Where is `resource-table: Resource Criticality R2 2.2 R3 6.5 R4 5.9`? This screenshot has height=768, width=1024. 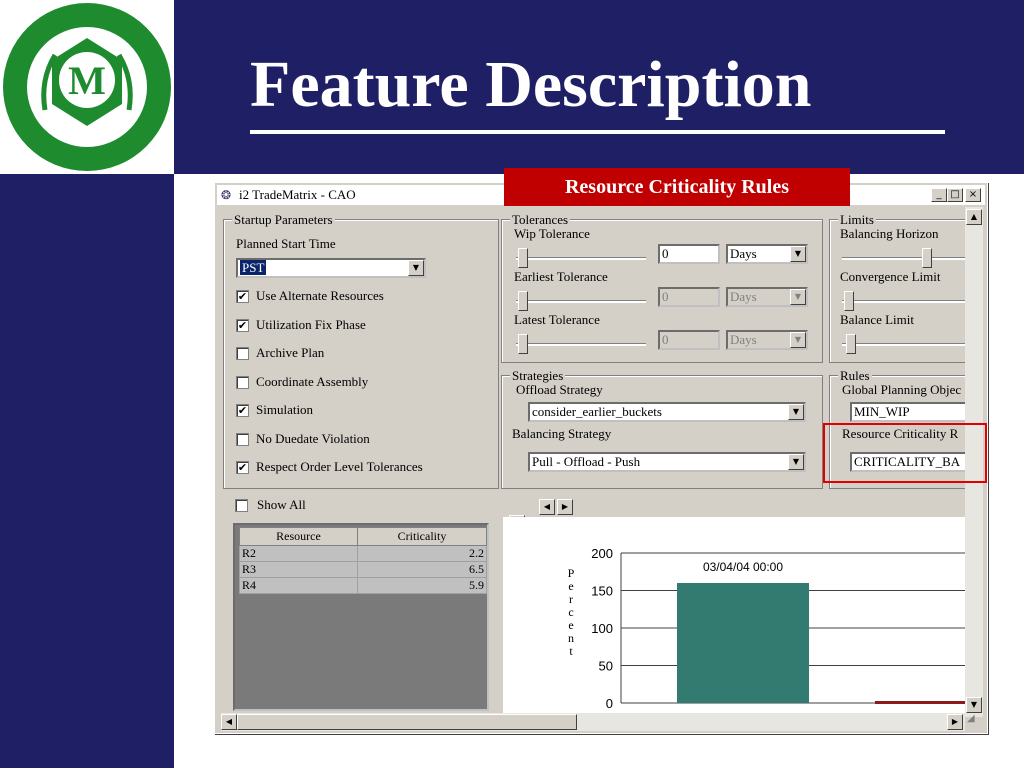
resource-table: Resource Criticality R2 2.2 R3 6.5 R4 5.9 is located at coordinates (363, 560).